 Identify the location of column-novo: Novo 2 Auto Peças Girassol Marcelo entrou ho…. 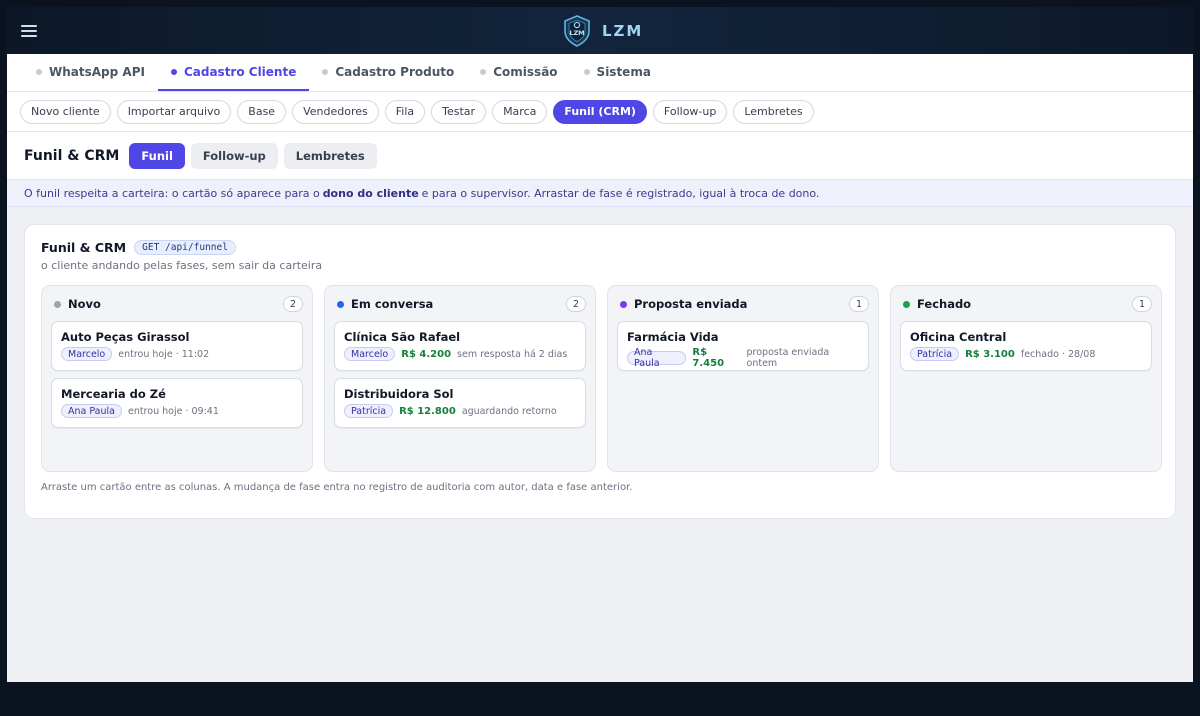
(177, 378).